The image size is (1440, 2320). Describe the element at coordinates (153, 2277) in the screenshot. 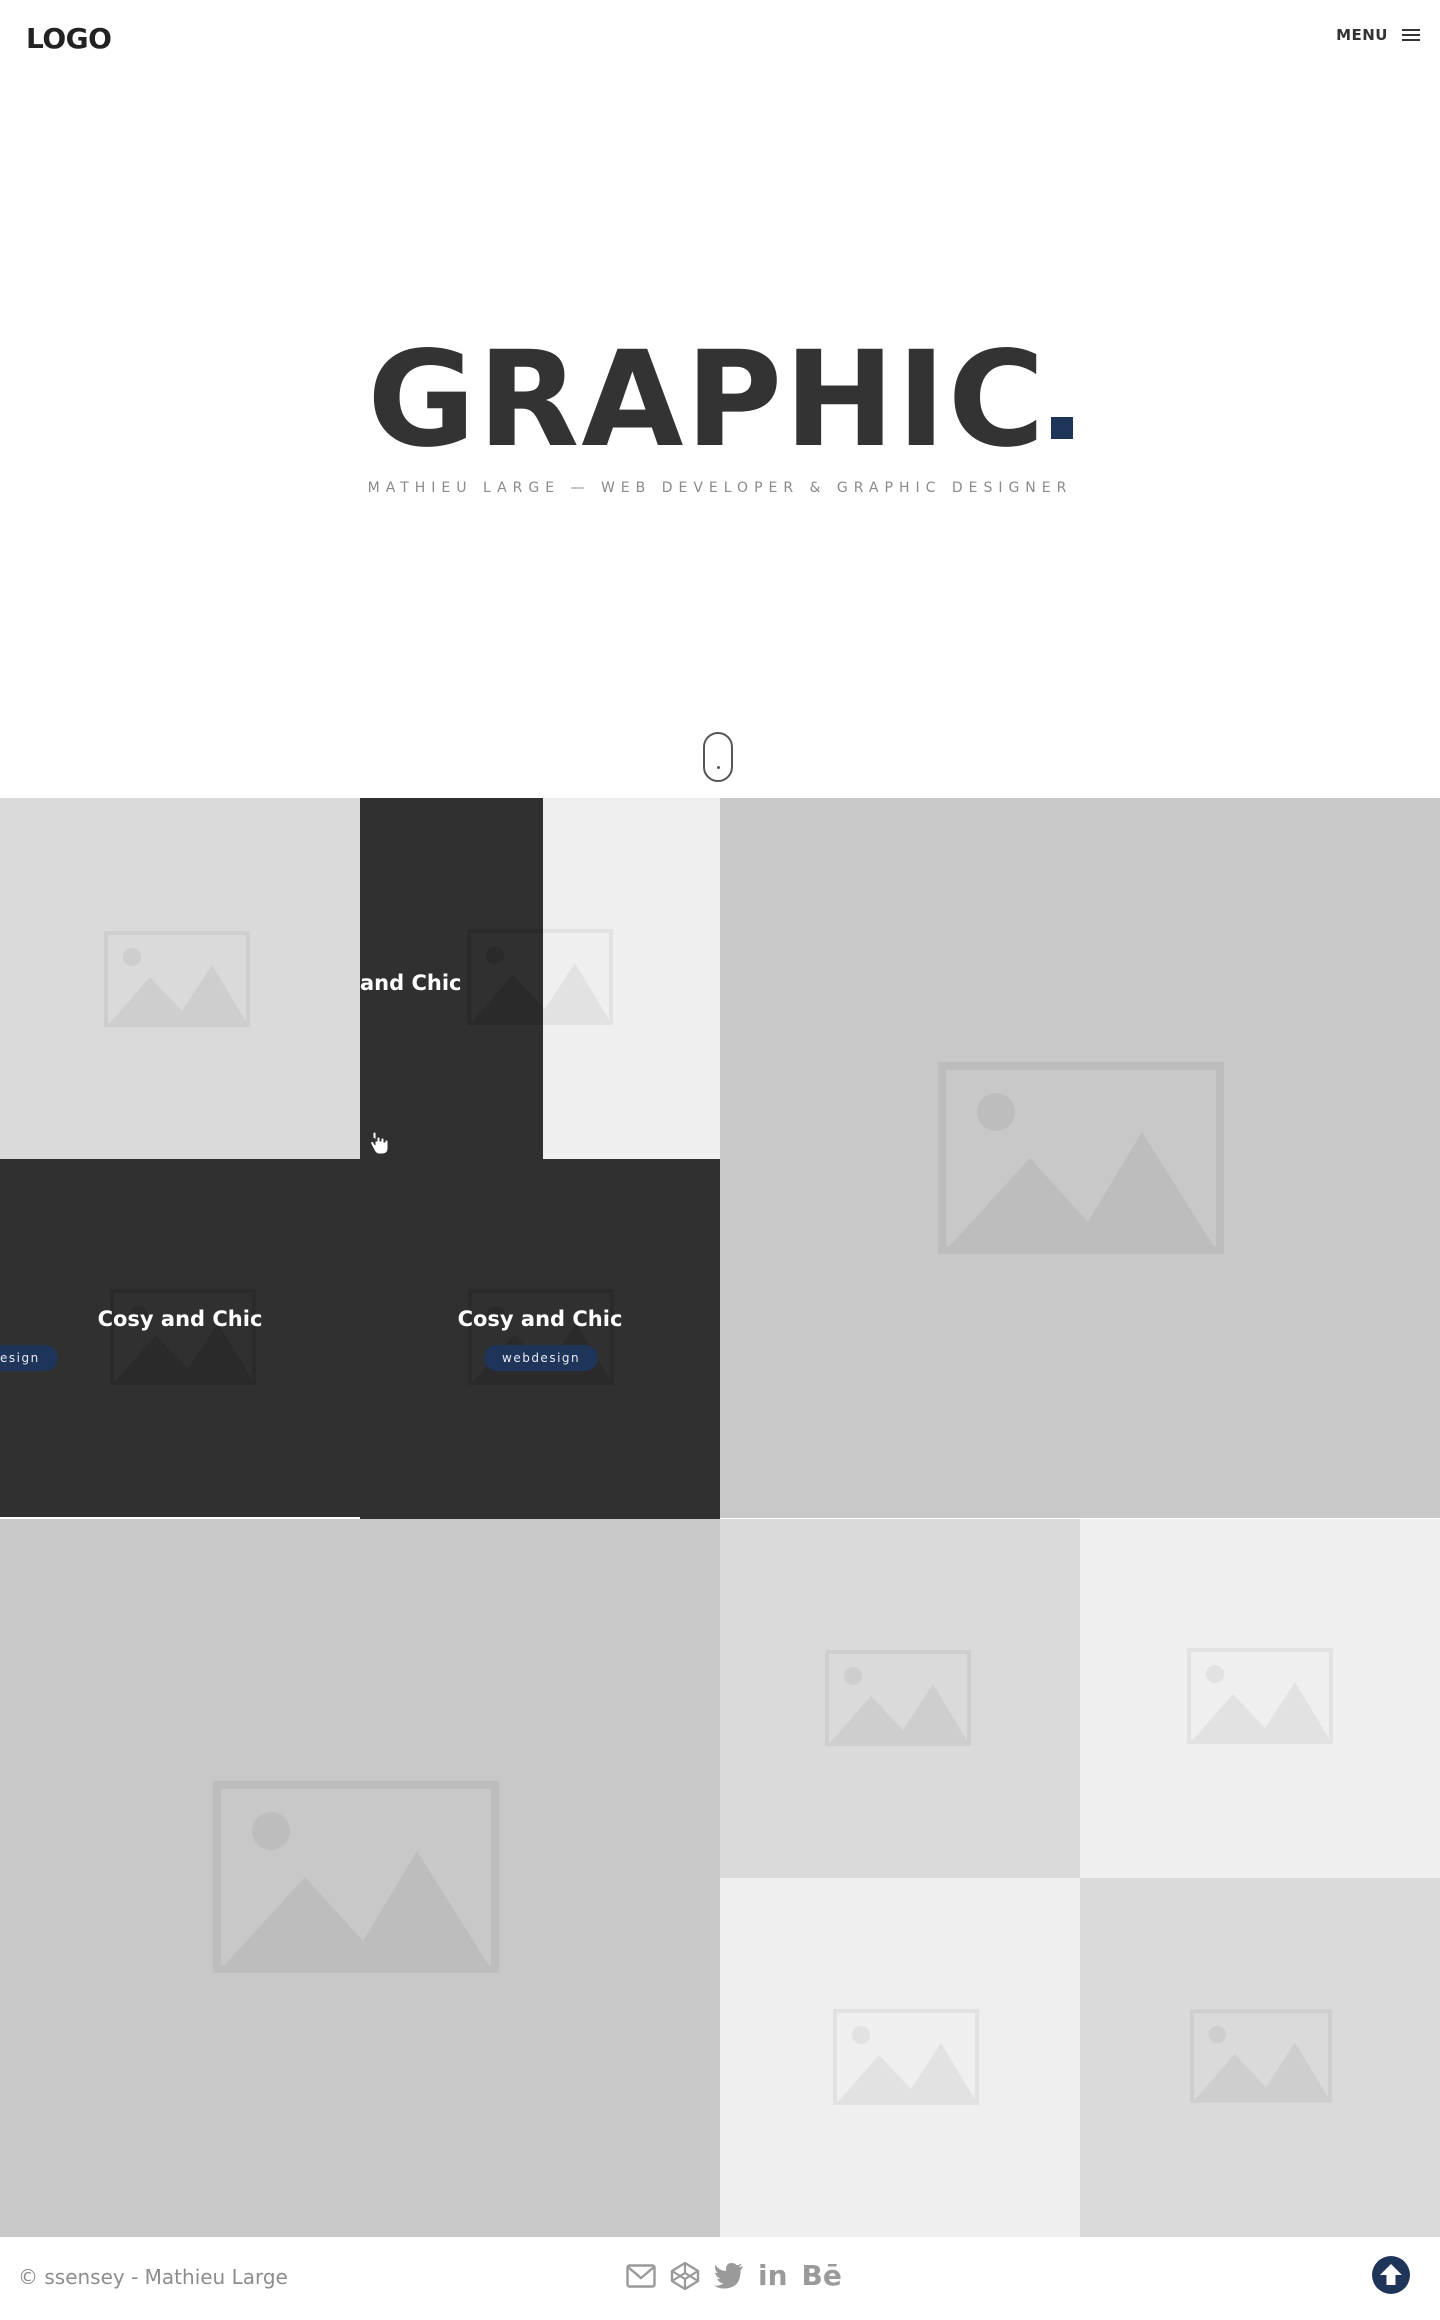

I see `copyright-text: © ssensey - Mathieu Large` at that location.